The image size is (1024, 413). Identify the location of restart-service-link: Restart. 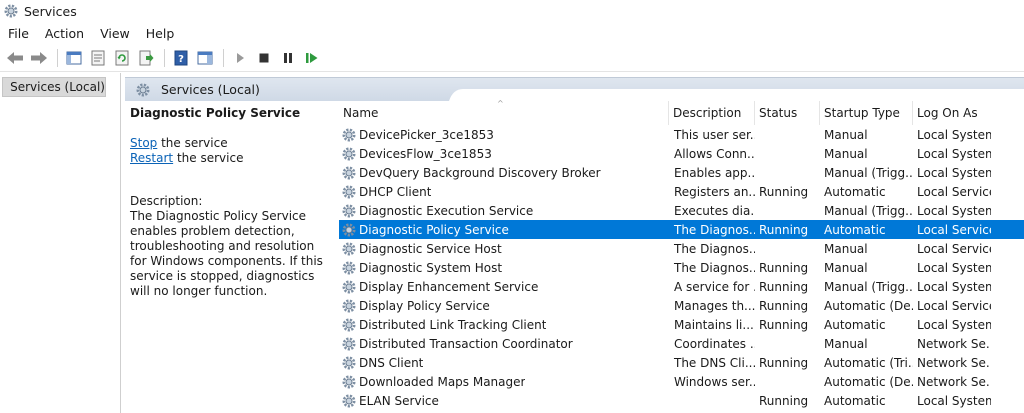
(151, 158).